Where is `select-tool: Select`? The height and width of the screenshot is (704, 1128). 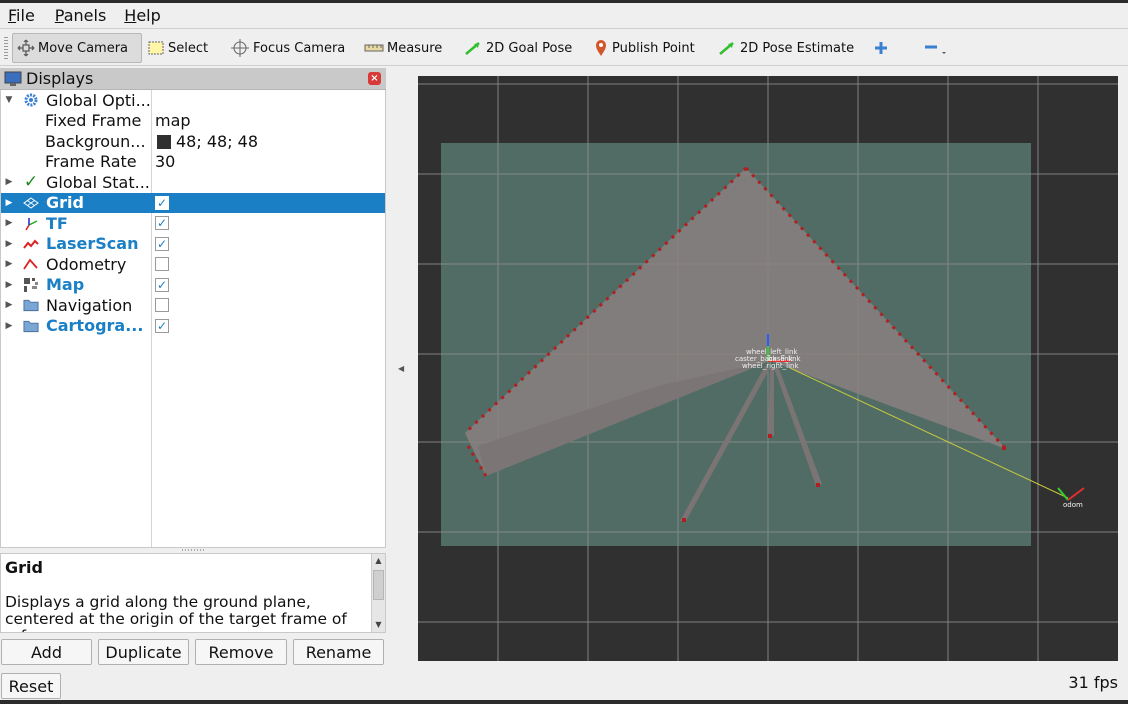
select-tool: Select is located at coordinates (177, 48).